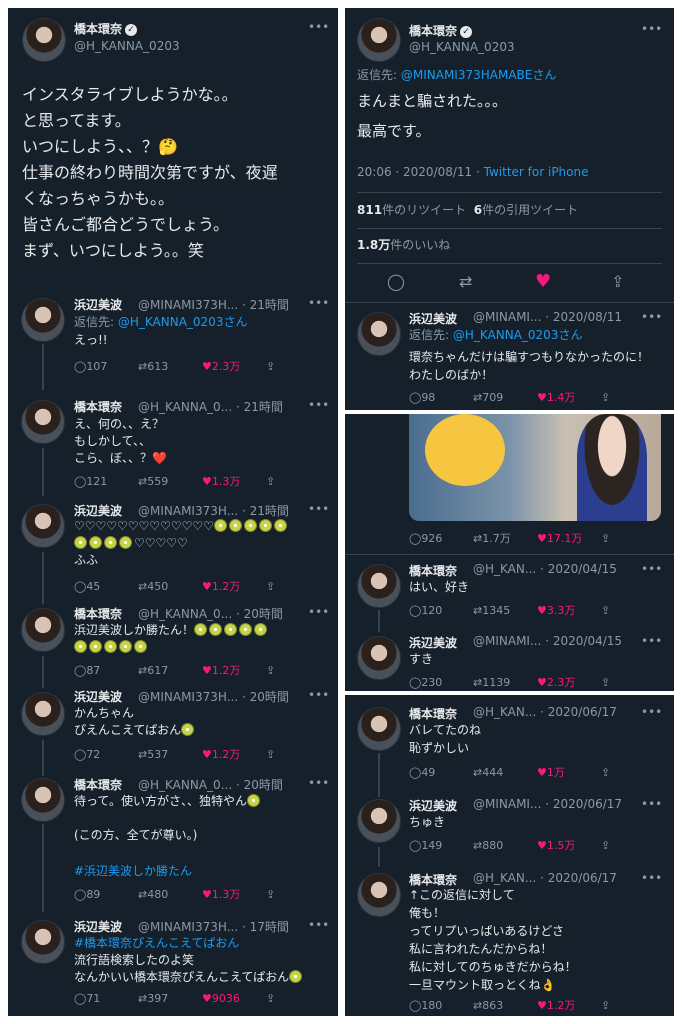 This screenshot has width=682, height=1024. I want to click on retweet-button: ⇄ 613, so click(170, 366).